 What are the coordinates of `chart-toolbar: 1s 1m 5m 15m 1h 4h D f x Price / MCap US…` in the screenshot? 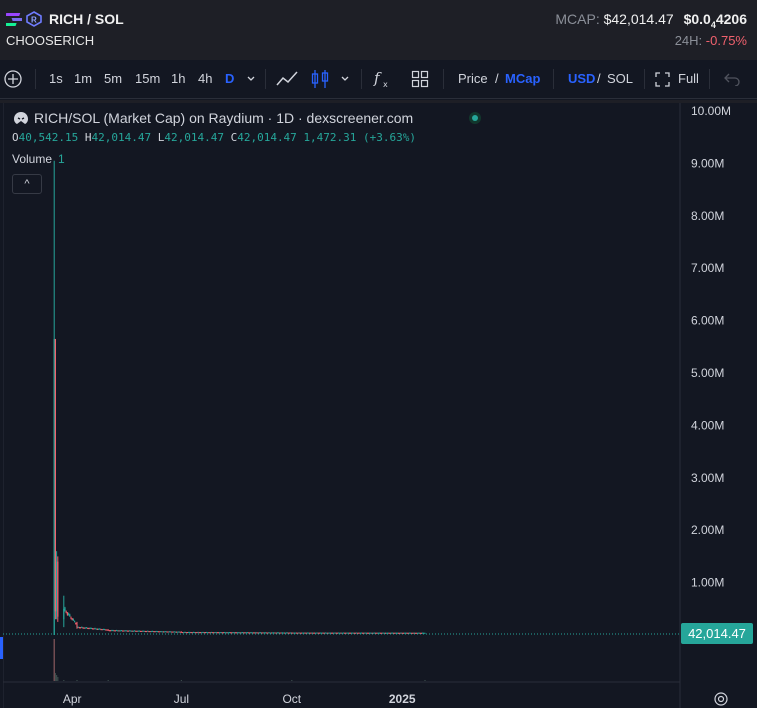 It's located at (378, 79).